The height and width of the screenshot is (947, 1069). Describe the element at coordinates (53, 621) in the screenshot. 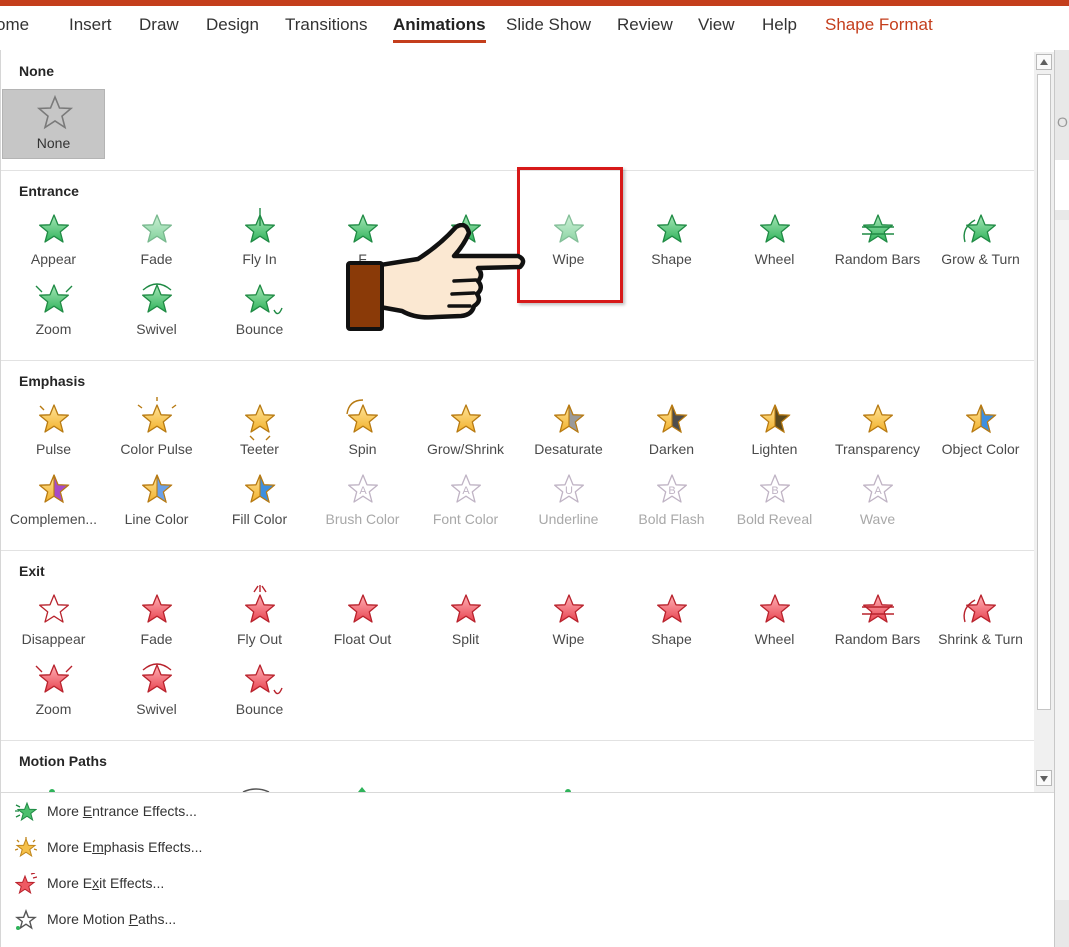

I see `effect-exit-disappear: Disappear` at that location.